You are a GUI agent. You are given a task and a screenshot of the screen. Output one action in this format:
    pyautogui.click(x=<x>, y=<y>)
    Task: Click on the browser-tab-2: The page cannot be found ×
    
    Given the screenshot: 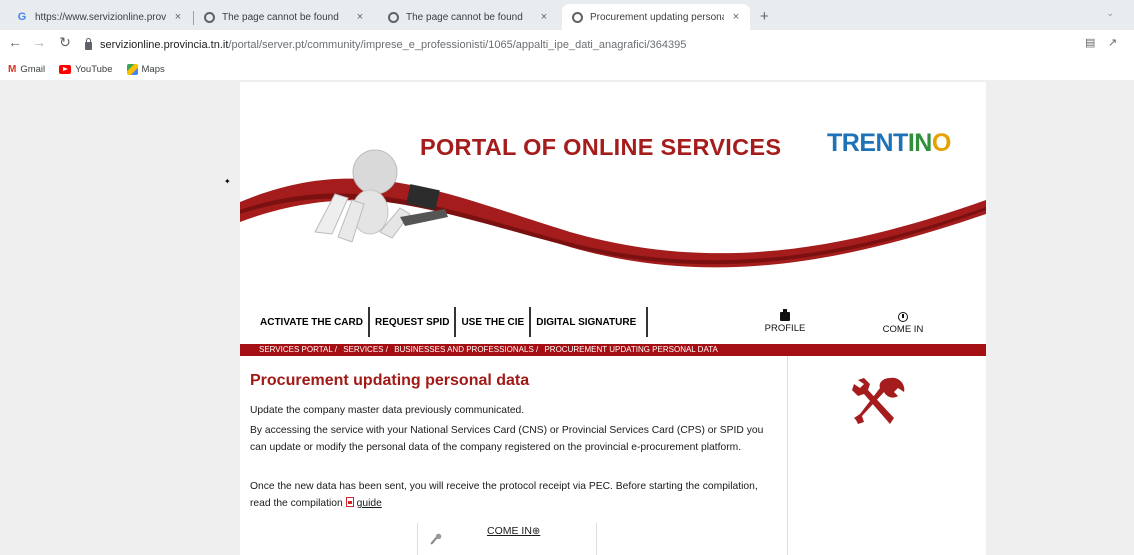 What is the action you would take?
    pyautogui.click(x=284, y=17)
    